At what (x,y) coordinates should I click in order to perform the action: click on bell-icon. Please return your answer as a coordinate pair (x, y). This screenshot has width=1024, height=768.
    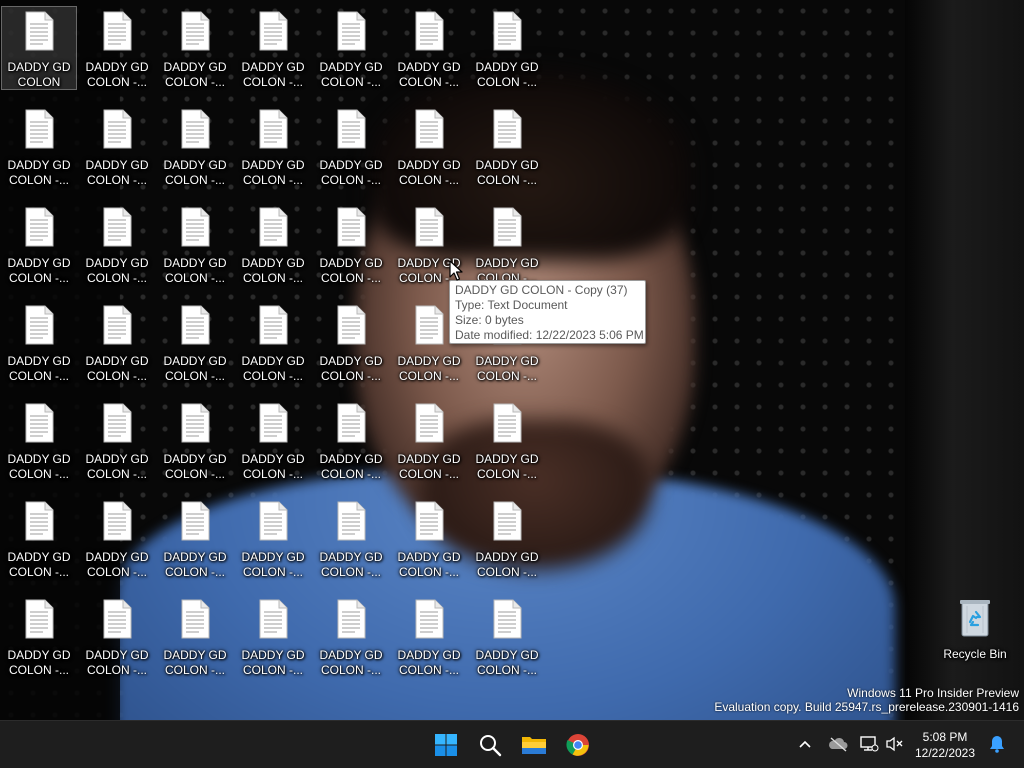
    Looking at the image, I should click on (997, 744).